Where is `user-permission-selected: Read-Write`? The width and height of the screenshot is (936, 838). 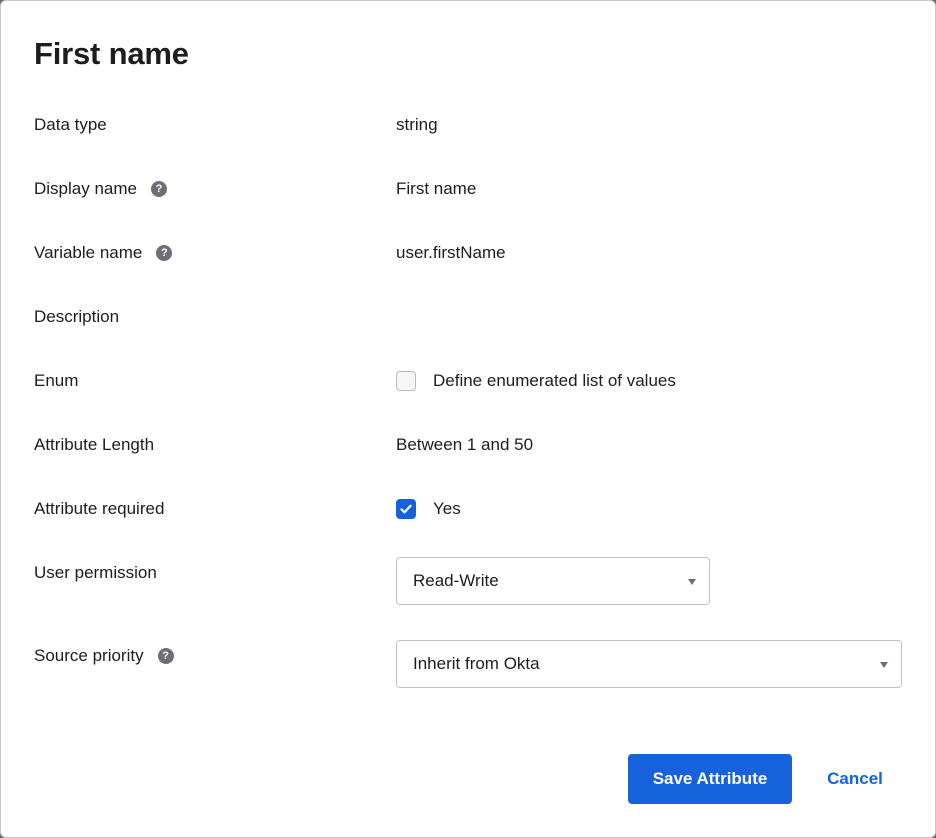
user-permission-selected: Read-Write is located at coordinates (456, 580).